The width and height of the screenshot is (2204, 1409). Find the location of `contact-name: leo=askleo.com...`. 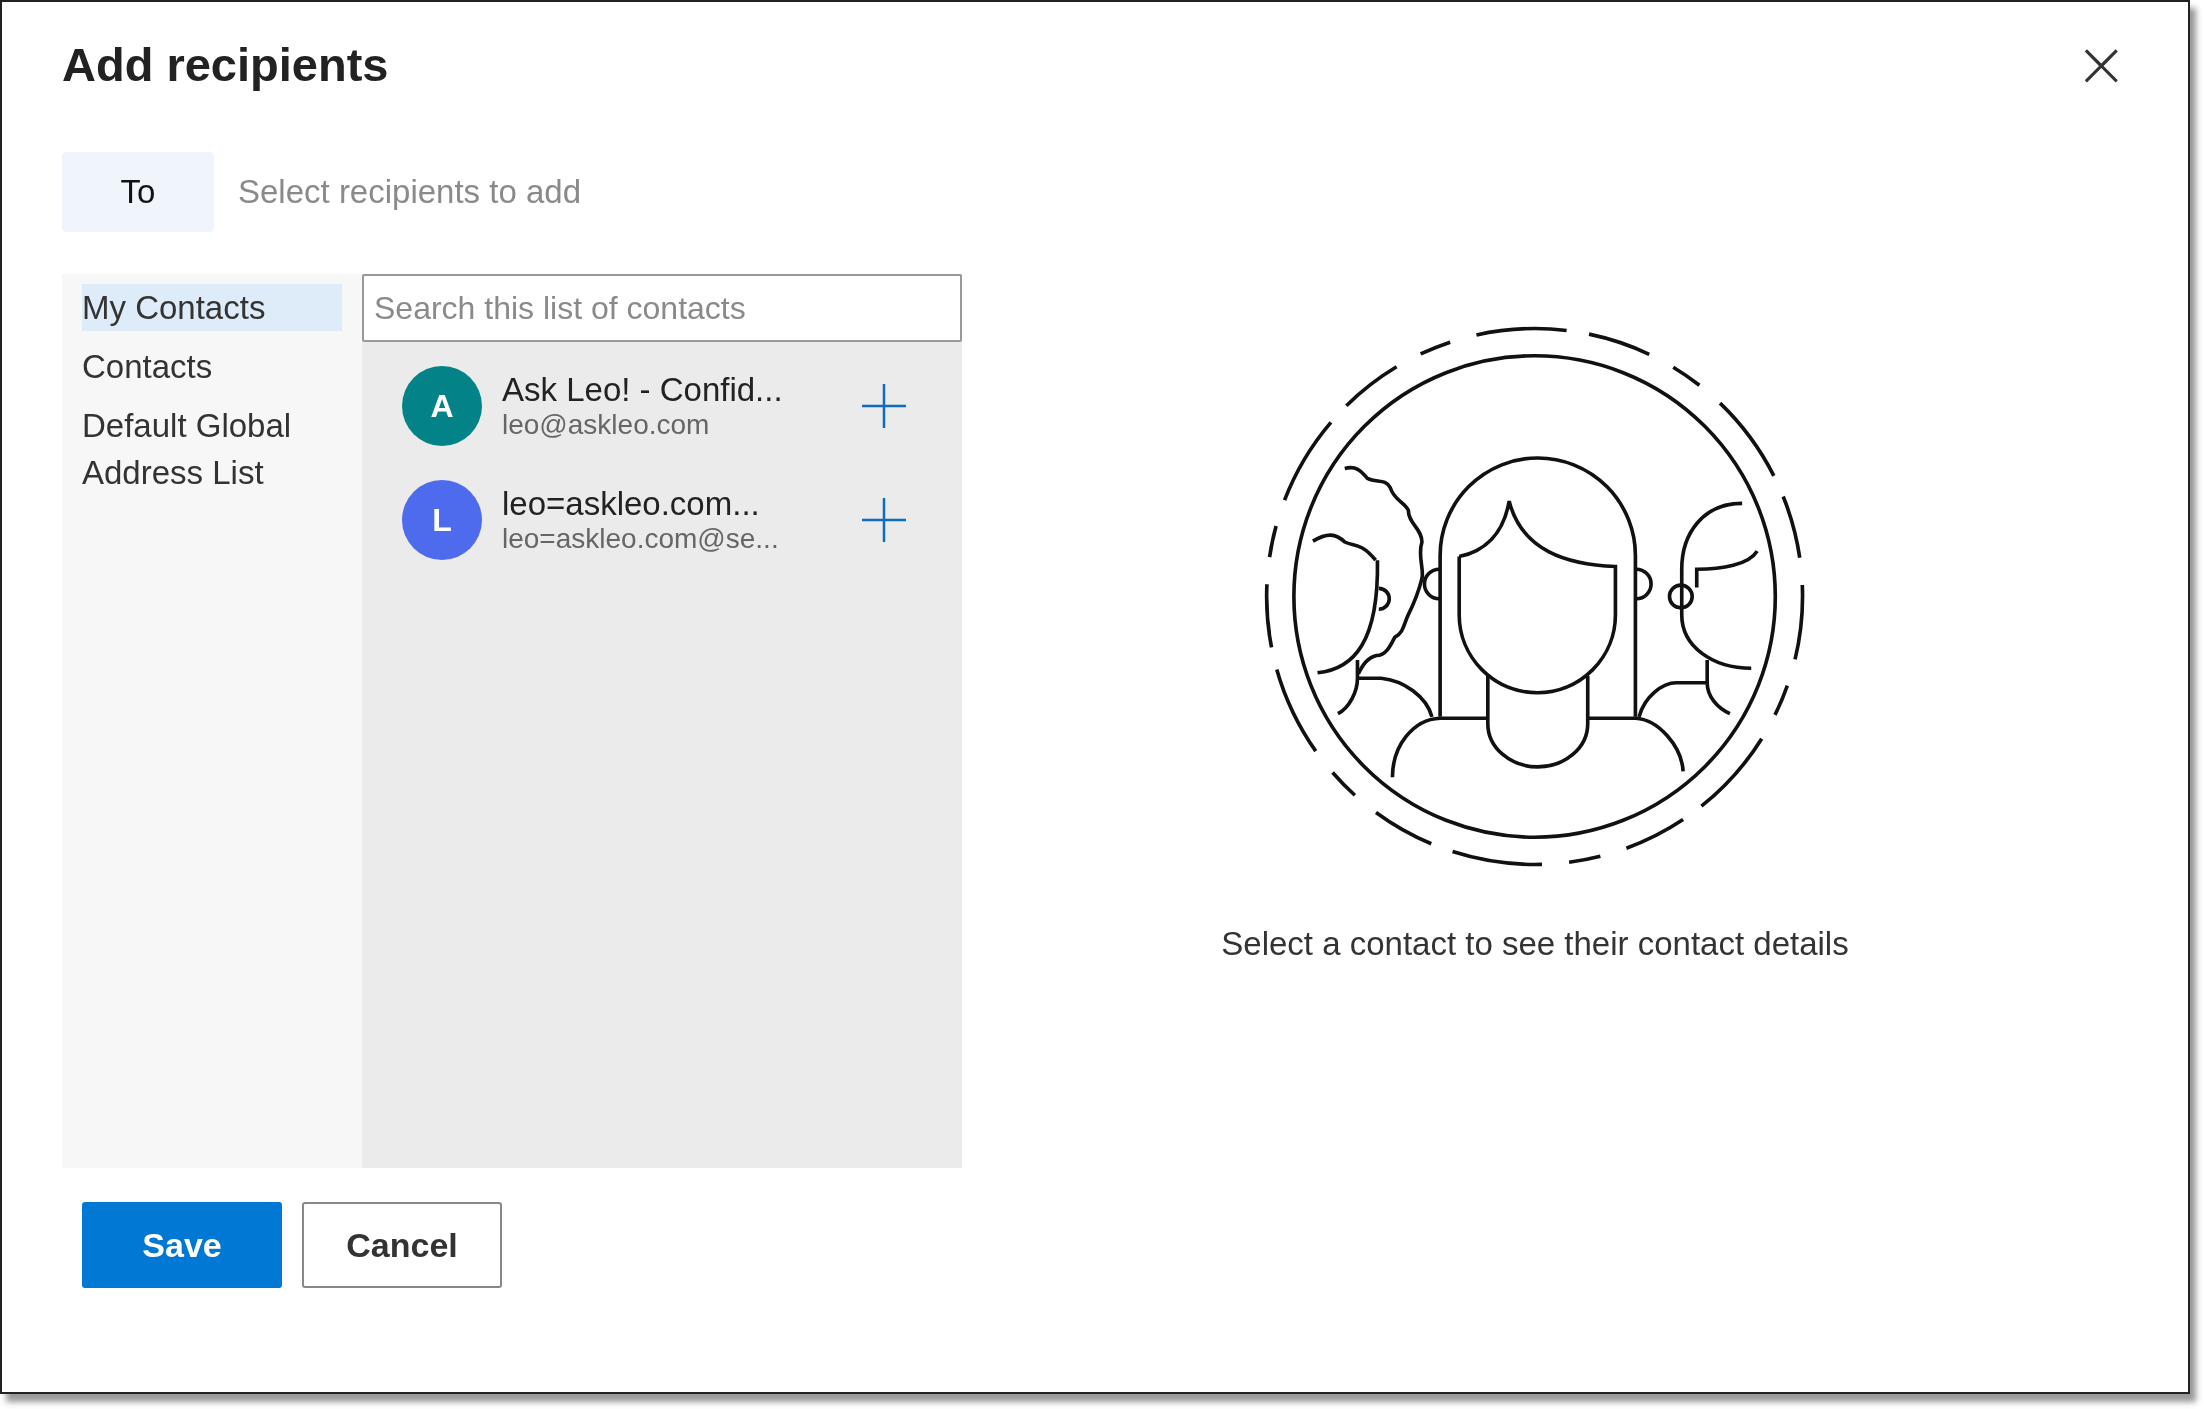

contact-name: leo=askleo.com... is located at coordinates (667, 504).